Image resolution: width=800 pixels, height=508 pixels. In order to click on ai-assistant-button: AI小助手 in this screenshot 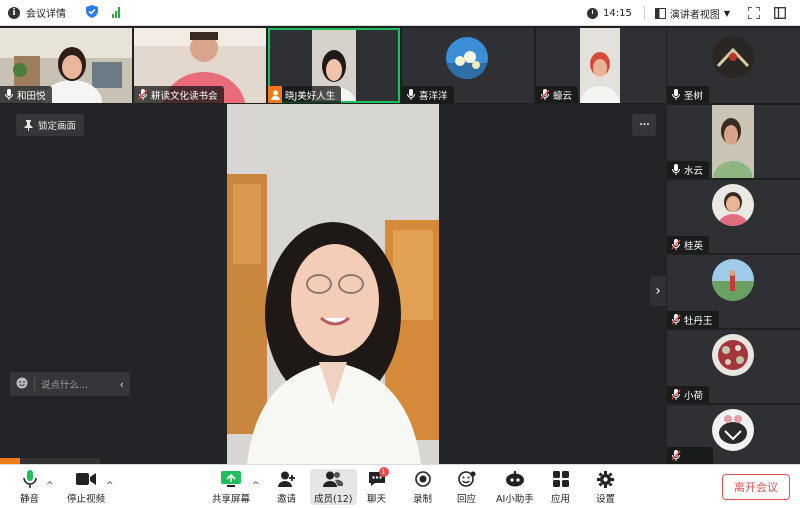, I will do `click(515, 487)`.